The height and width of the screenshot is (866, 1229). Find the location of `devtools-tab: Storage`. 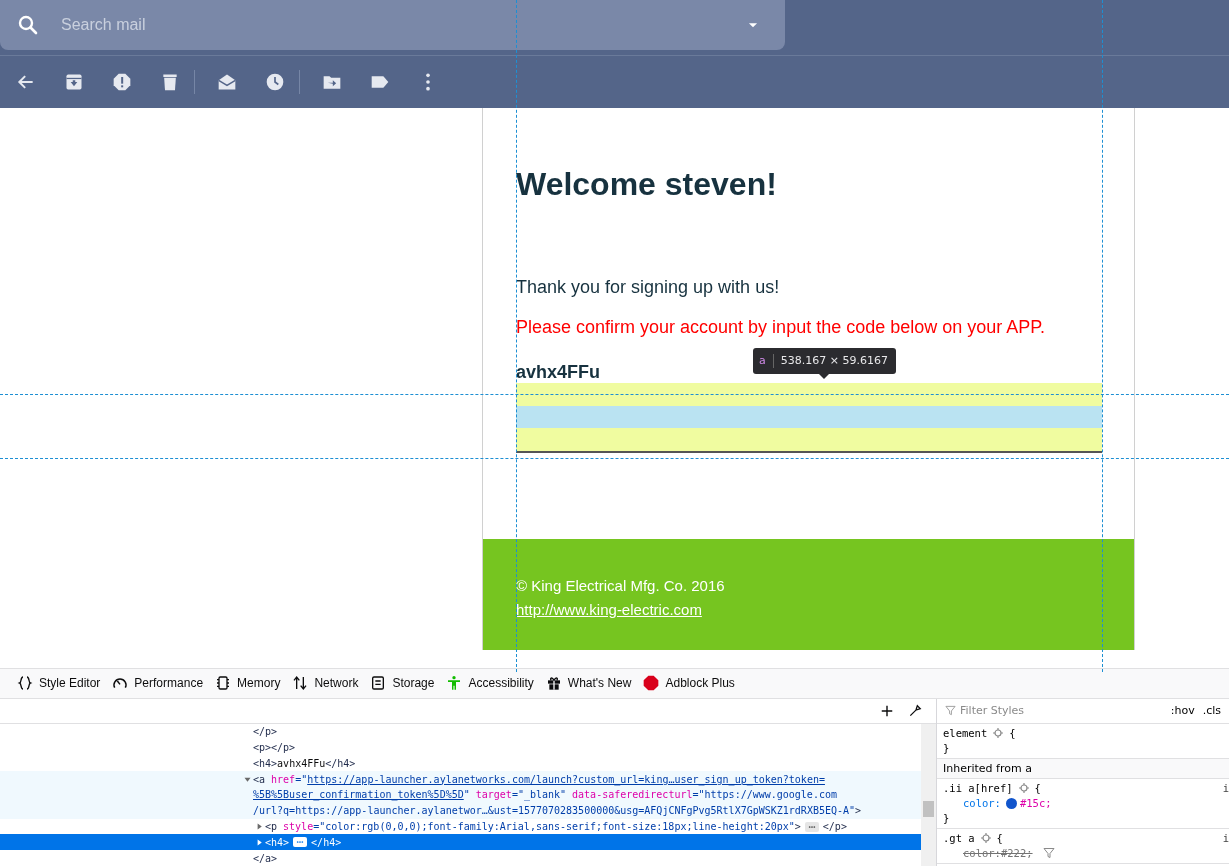

devtools-tab: Storage is located at coordinates (402, 683).